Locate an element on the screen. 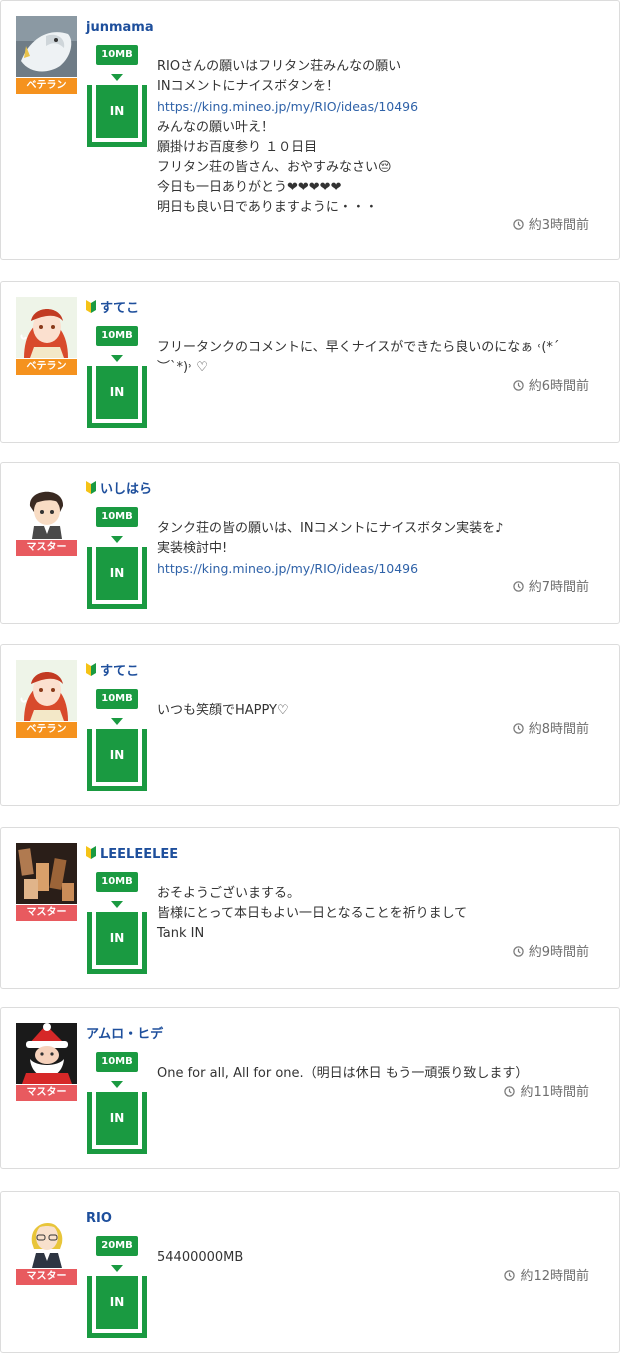 The height and width of the screenshot is (1353, 620). message-line: フリタン荘の皆さん、おやすみなさい😔 is located at coordinates (287, 168).